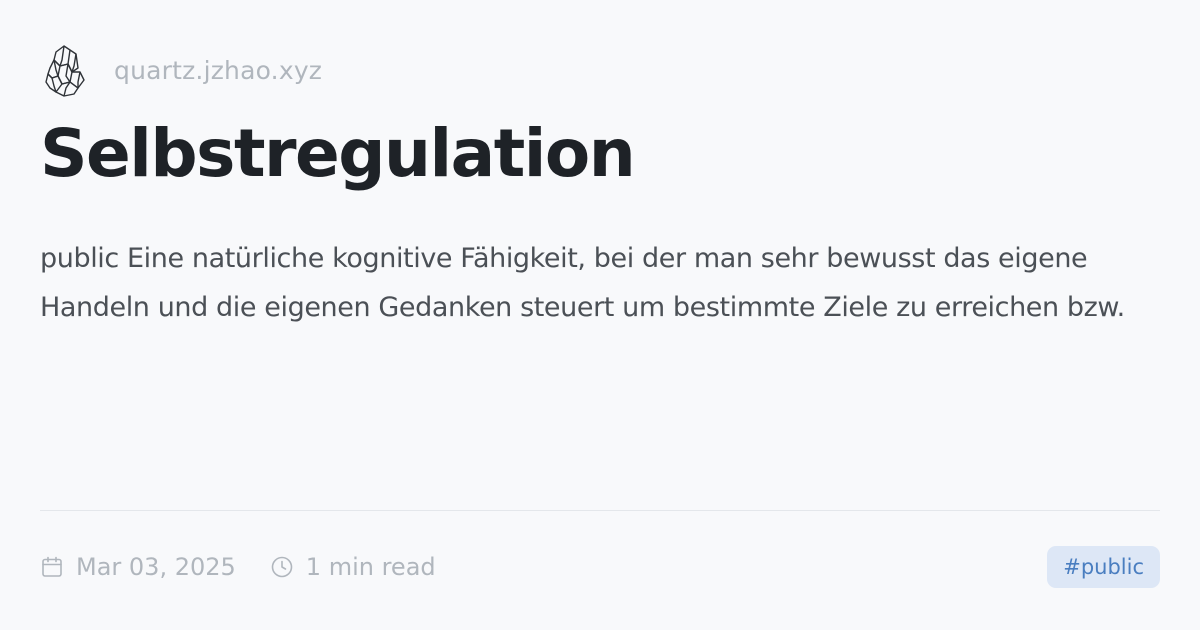 Image resolution: width=1200 pixels, height=630 pixels. What do you see at coordinates (600, 510) in the screenshot?
I see `footer-divider` at bounding box center [600, 510].